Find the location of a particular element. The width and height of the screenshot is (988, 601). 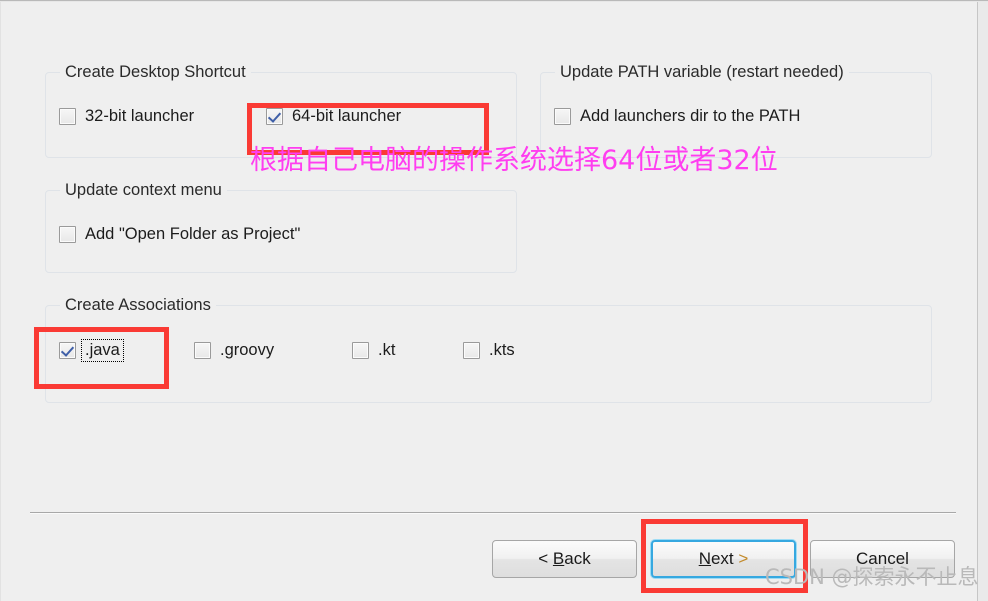

checkbox-row-kts: .kts is located at coordinates (489, 350).